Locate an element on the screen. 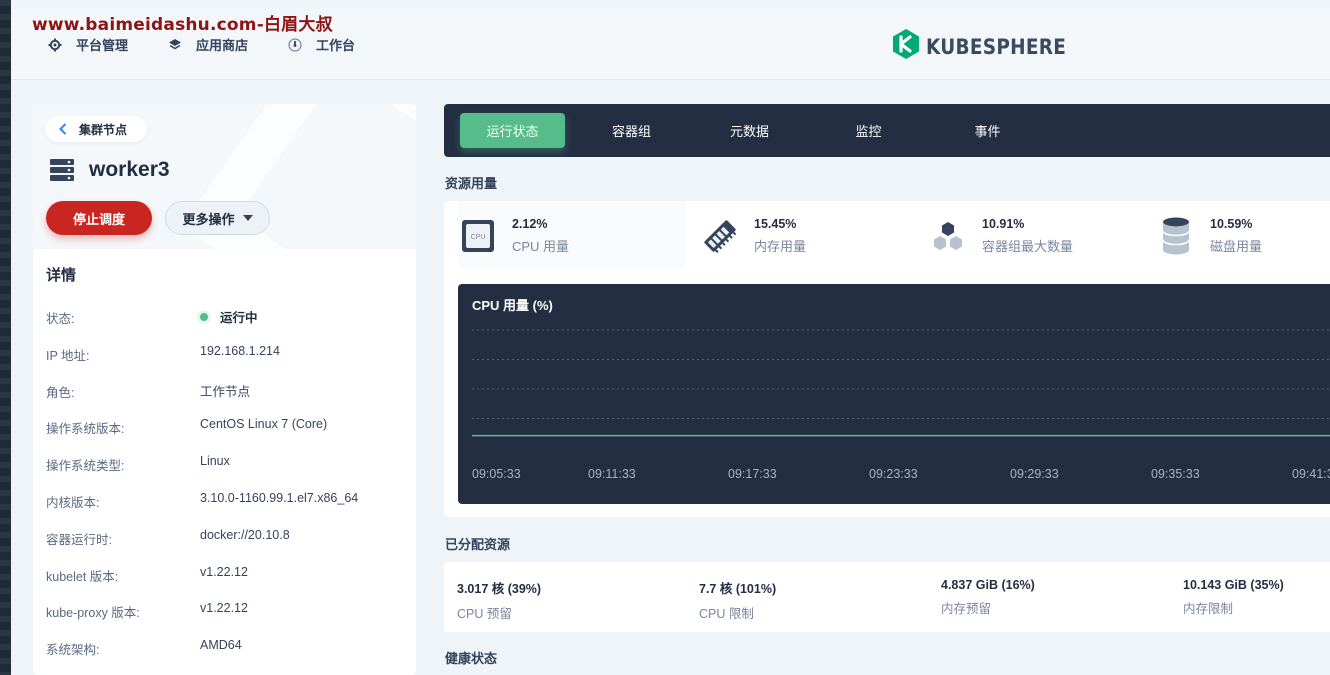 Image resolution: width=1330 pixels, height=675 pixels. caret-down-icon is located at coordinates (247, 218).